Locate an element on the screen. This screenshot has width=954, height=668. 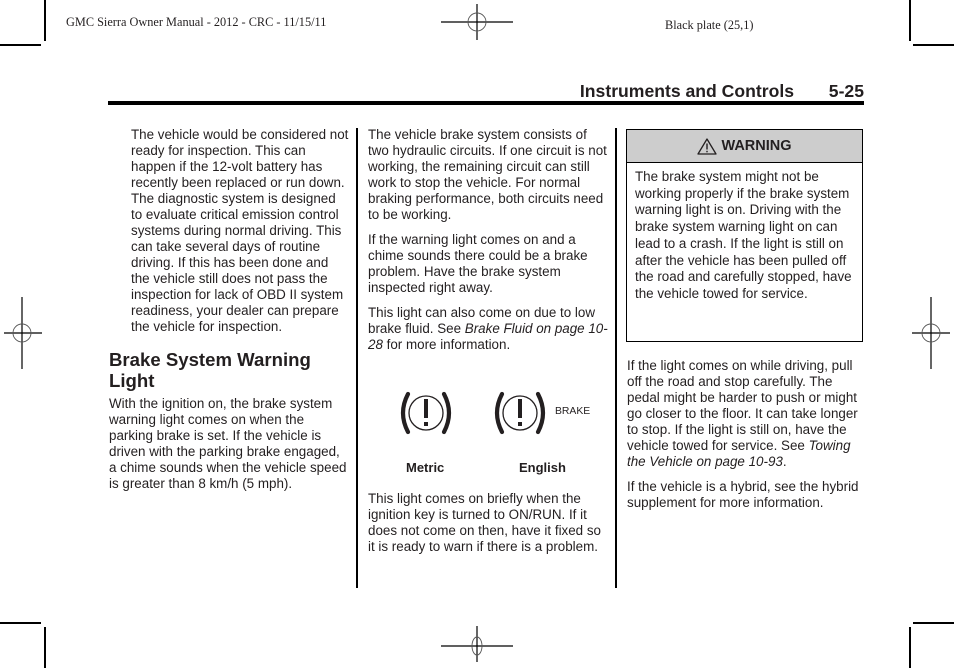
crop-mark-bottom-right-v is located at coordinates (910, 647).